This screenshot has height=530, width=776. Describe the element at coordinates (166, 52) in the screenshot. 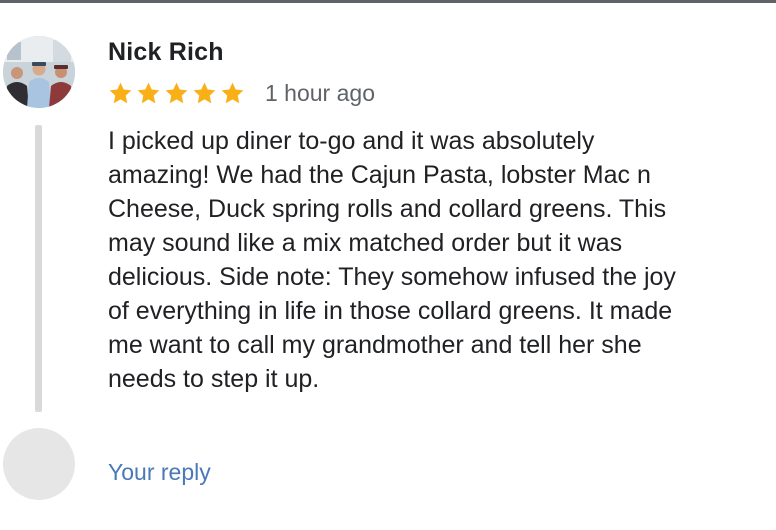

I see `reviewer-name: Nick Rich` at that location.